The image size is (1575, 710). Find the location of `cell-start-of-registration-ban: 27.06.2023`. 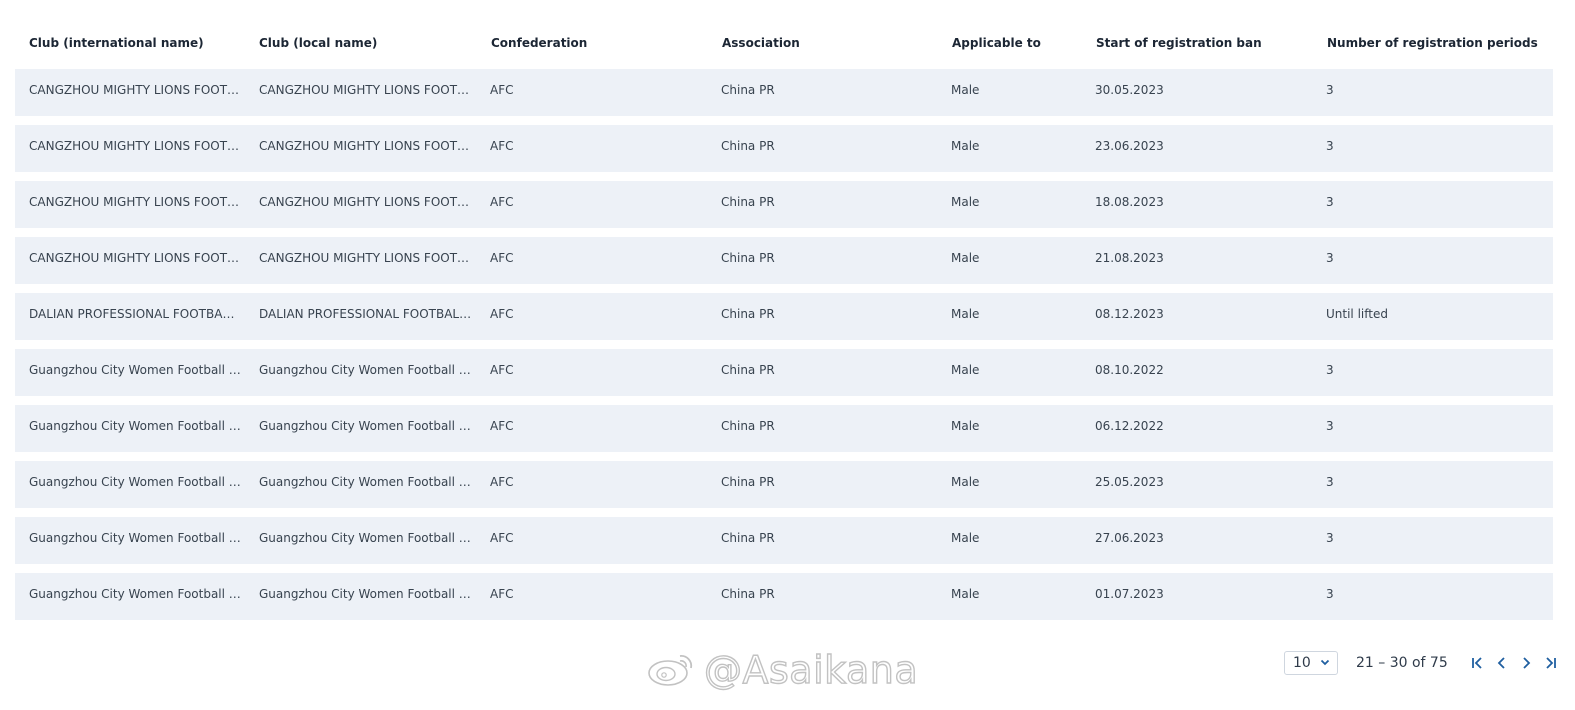

cell-start-of-registration-ban: 27.06.2023 is located at coordinates (1129, 538).